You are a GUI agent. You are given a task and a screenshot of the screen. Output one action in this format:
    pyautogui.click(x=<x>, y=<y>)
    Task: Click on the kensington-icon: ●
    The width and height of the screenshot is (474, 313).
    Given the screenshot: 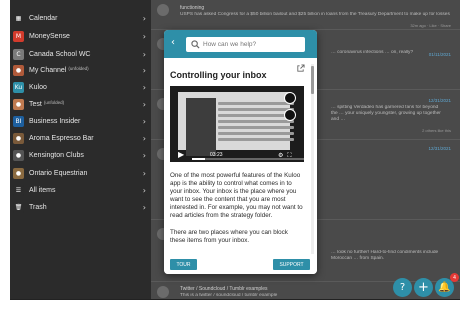 What is the action you would take?
    pyautogui.click(x=18, y=155)
    